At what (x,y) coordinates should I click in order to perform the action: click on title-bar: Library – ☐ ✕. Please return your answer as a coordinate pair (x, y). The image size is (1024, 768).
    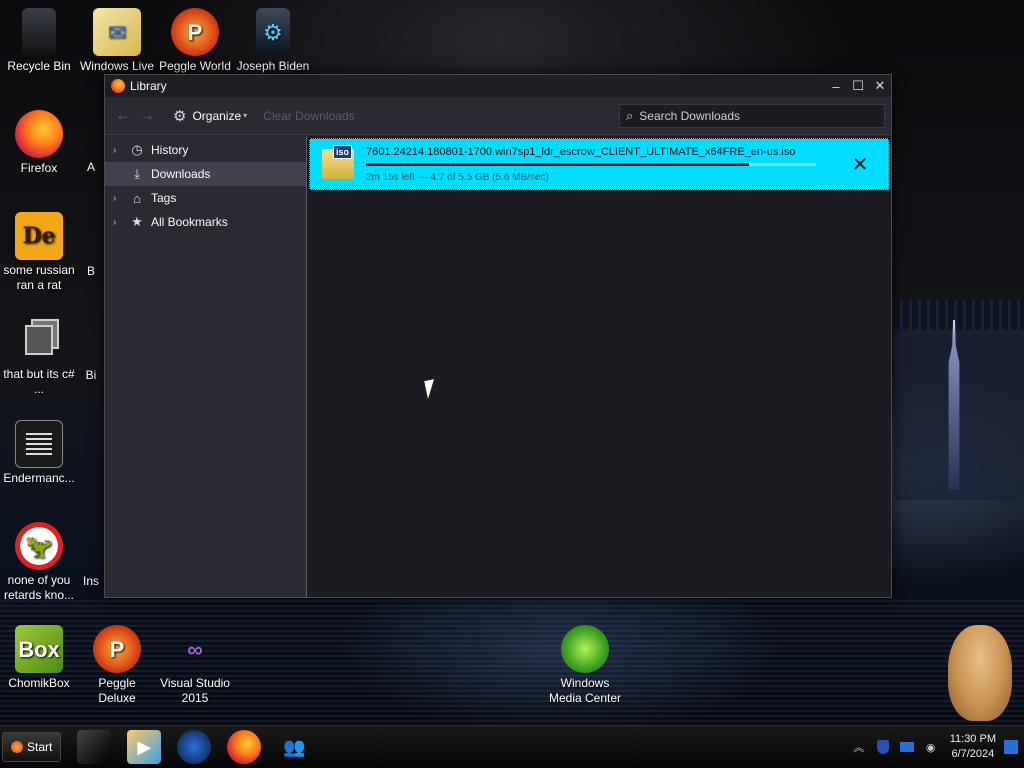
    Looking at the image, I should click on (498, 86).